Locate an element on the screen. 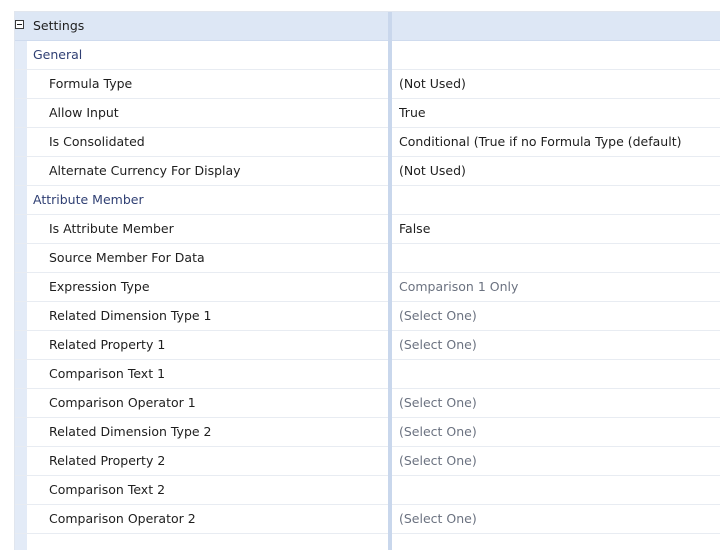 Image resolution: width=720 pixels, height=550 pixels. collapse-icon is located at coordinates (19, 24).